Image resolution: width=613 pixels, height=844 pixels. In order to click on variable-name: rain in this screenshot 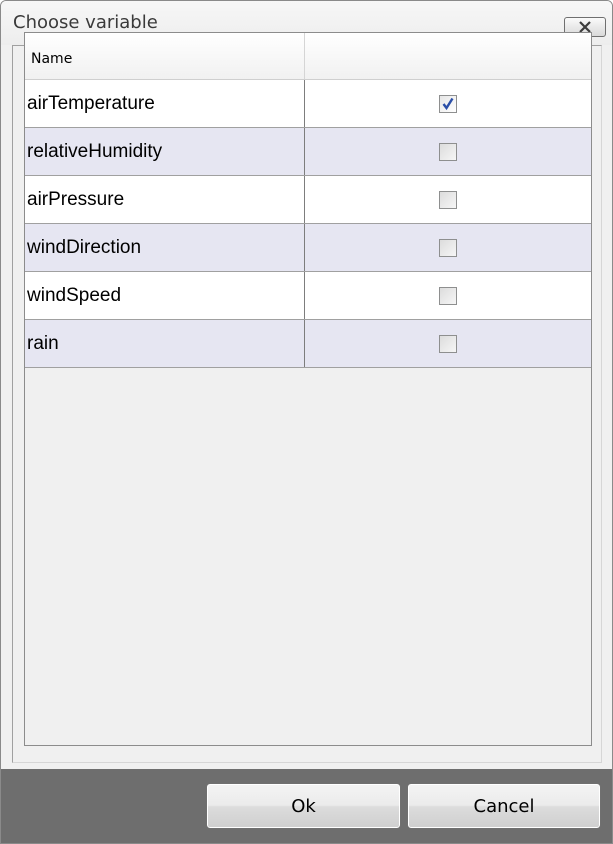, I will do `click(165, 343)`.